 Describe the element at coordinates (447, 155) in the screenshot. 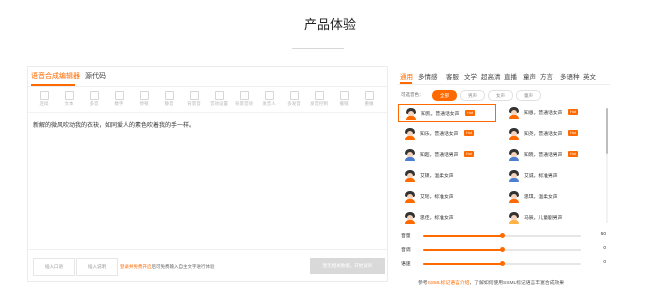

I see `voice-card: 知超，普通话男声 Hot` at that location.